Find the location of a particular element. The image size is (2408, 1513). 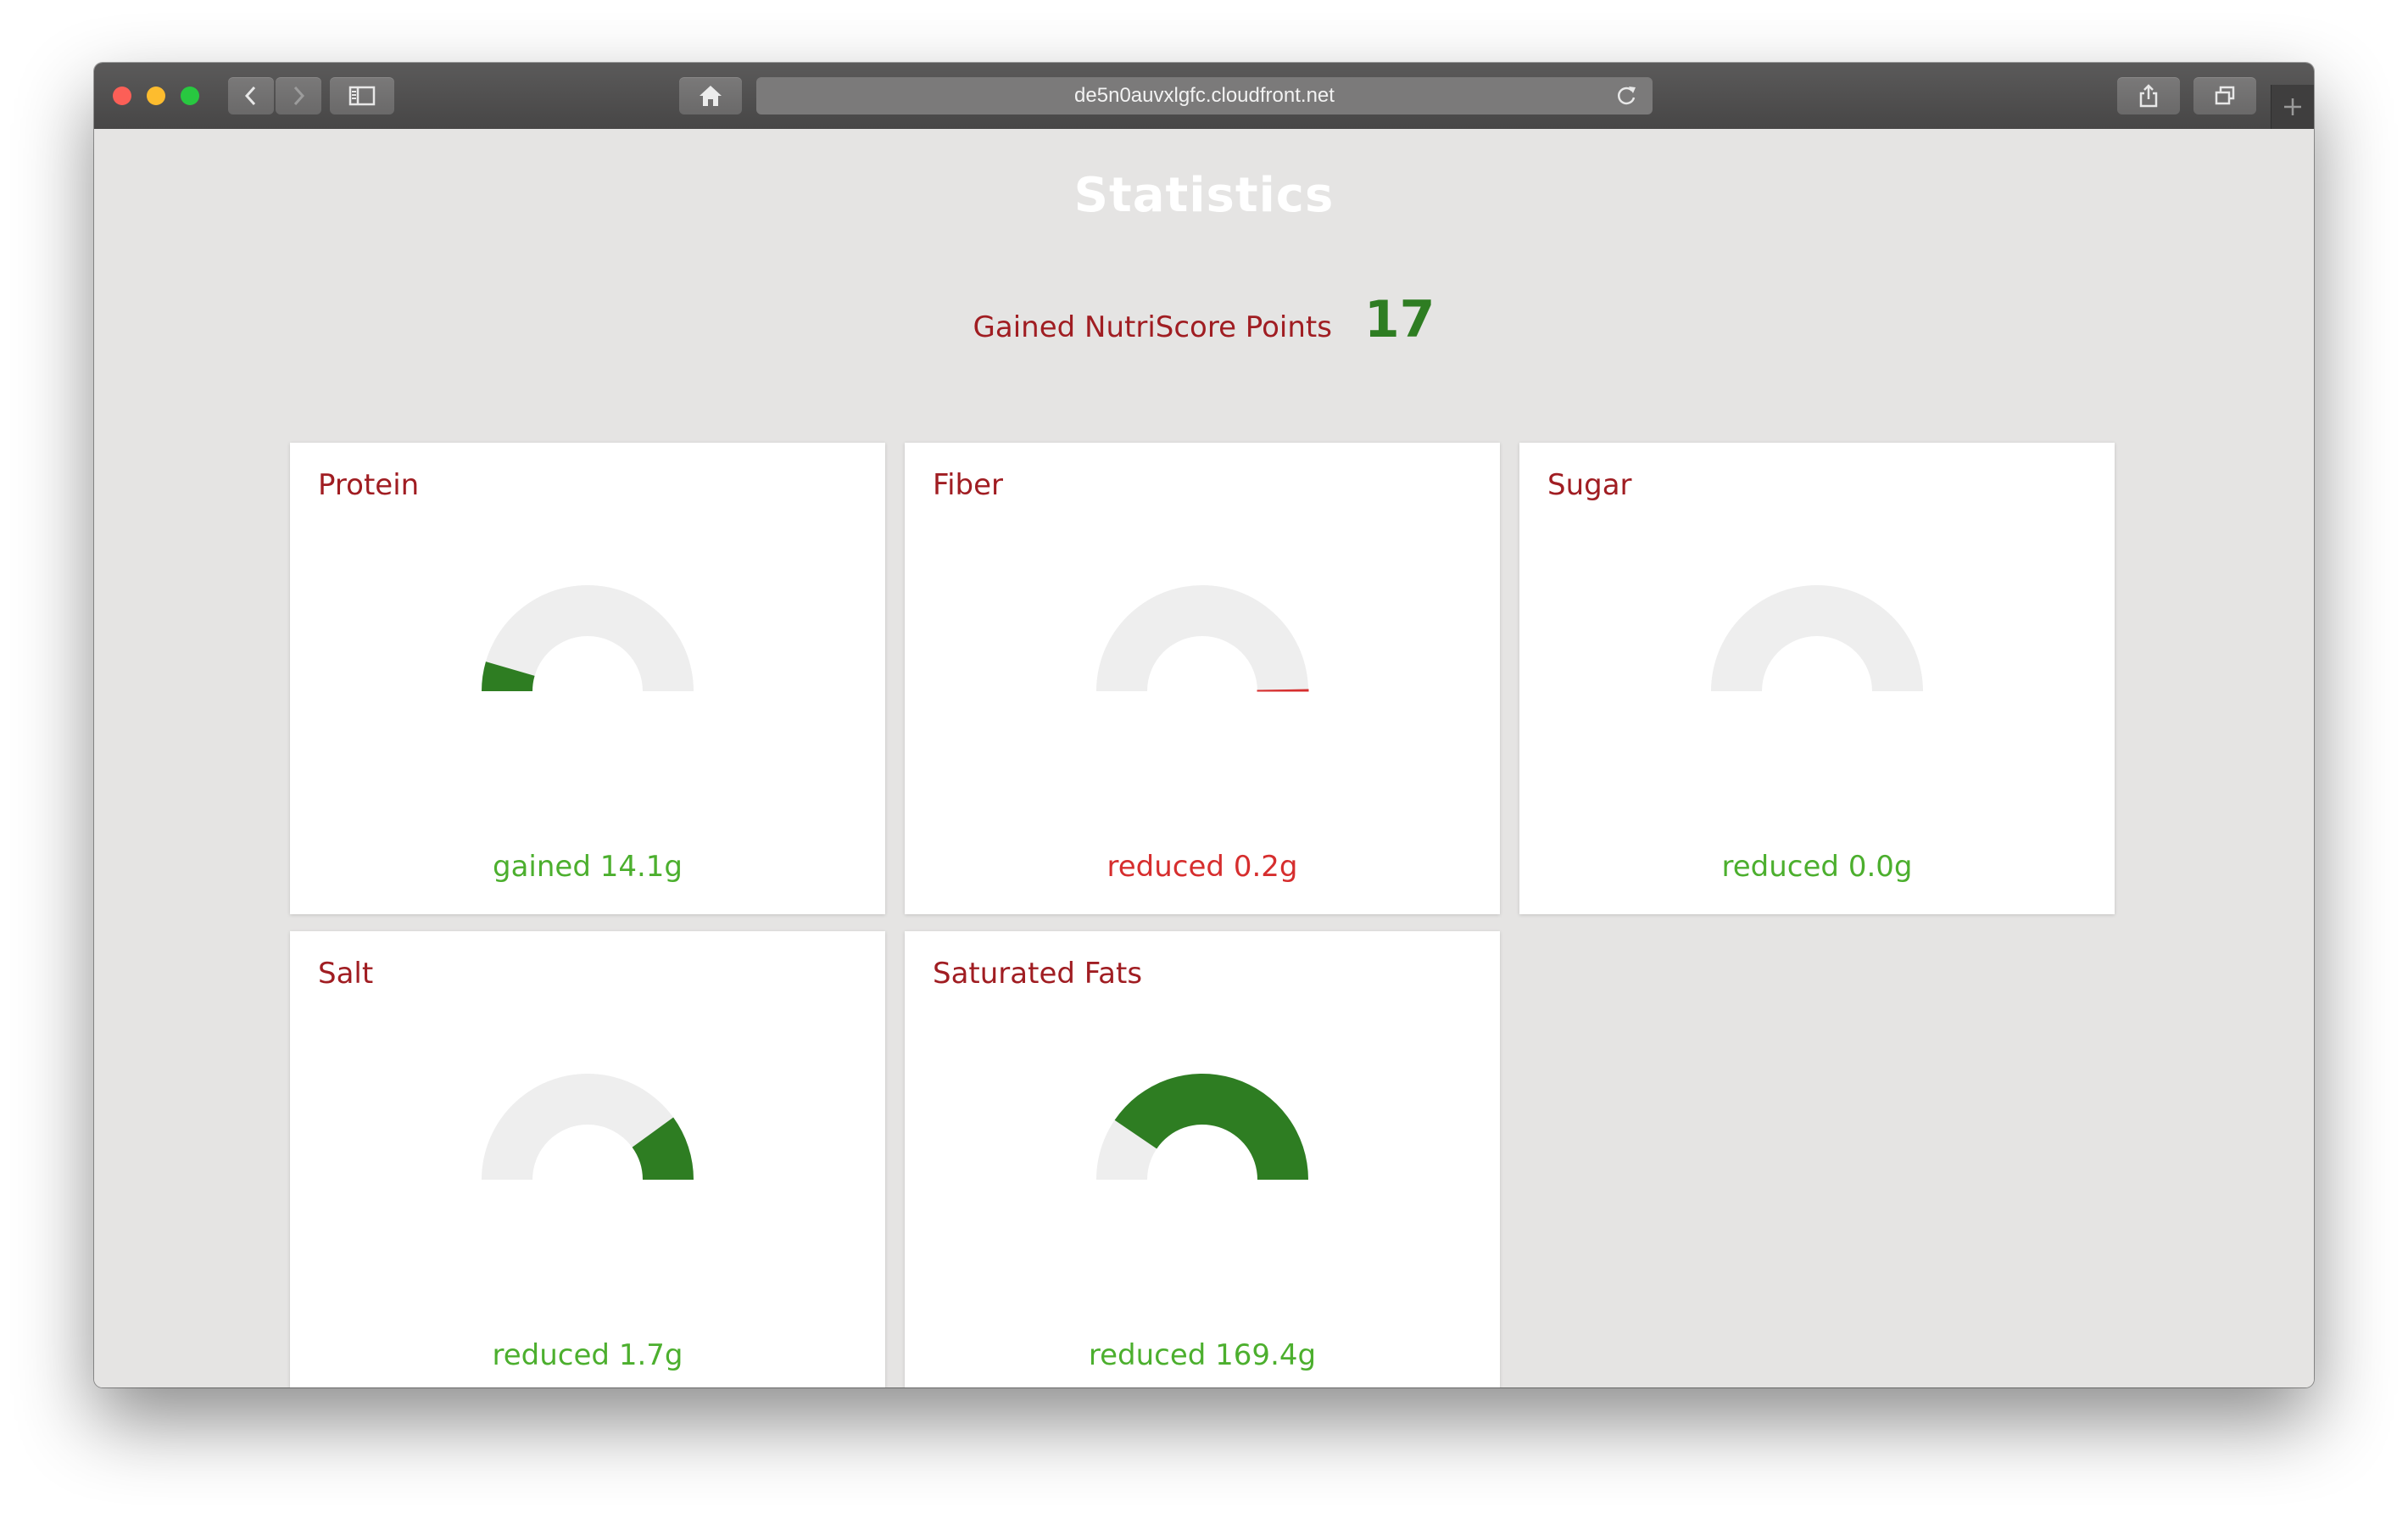

stat-card-sugar: Sugar reduced 0.0g is located at coordinates (1817, 678).